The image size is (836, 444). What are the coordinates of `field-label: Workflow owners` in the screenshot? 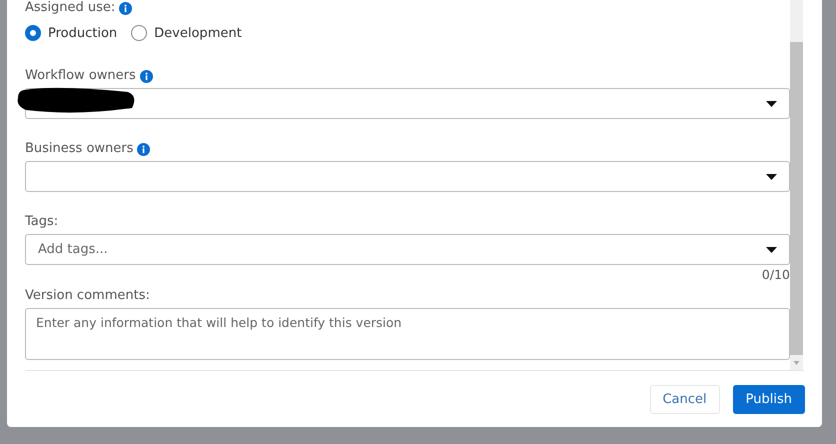 It's located at (80, 76).